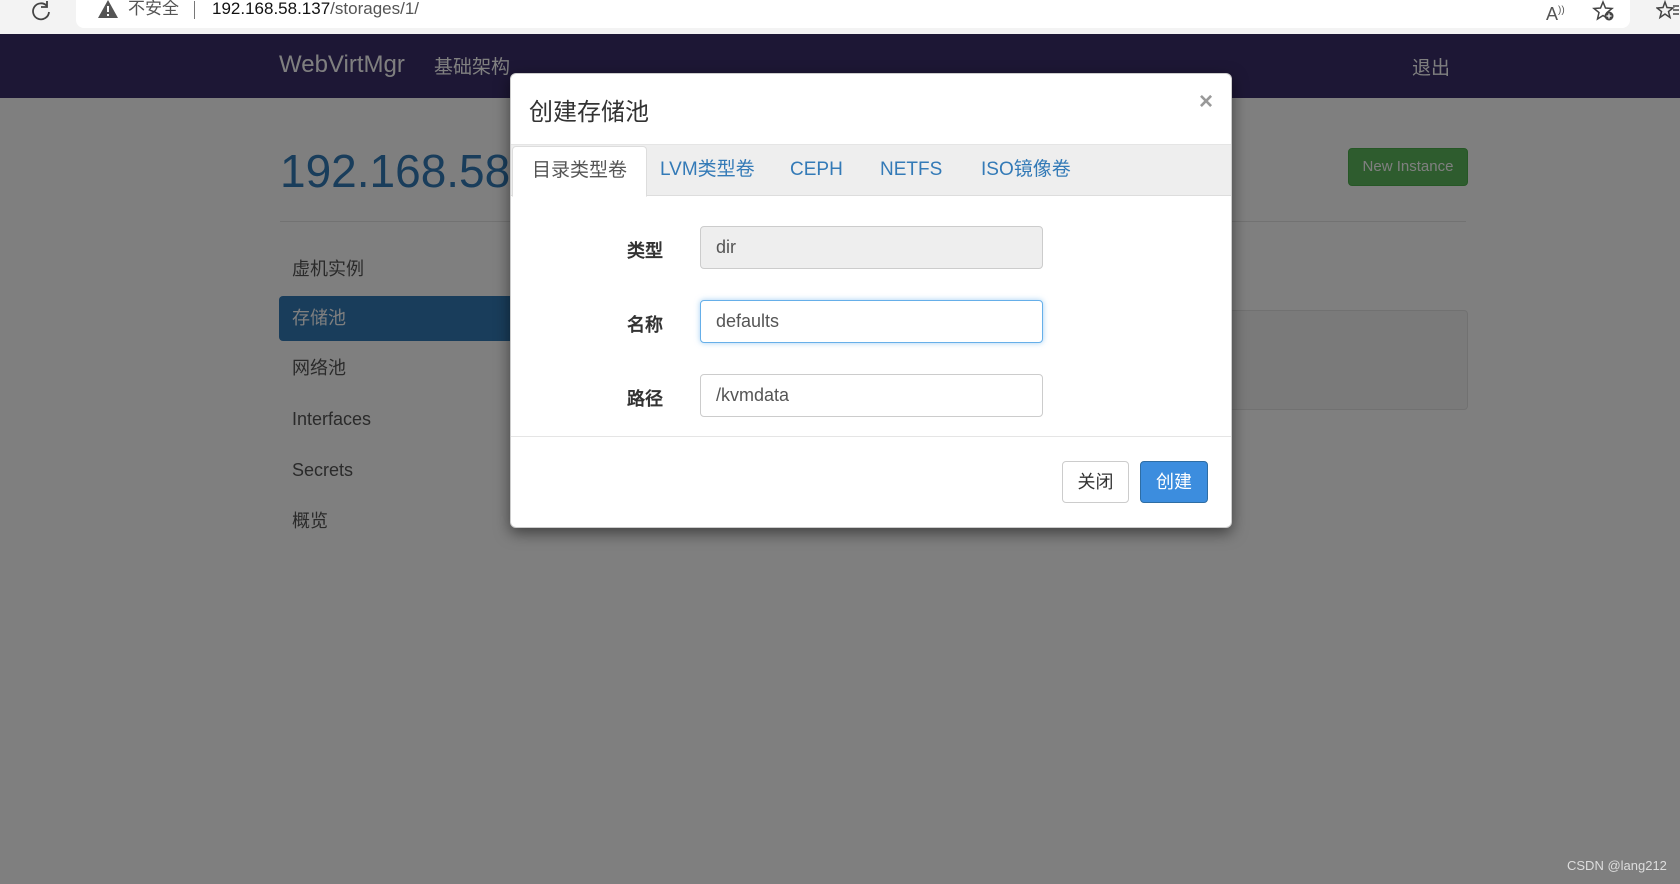  I want to click on url-separator, so click(194, 10).